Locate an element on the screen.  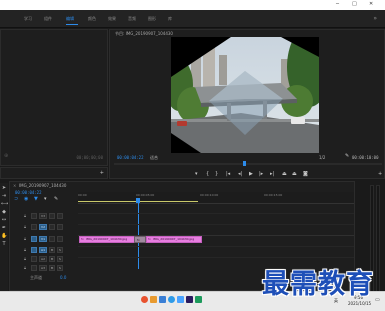
add-marker-icon: ▾ is located at coordinates (196, 174).